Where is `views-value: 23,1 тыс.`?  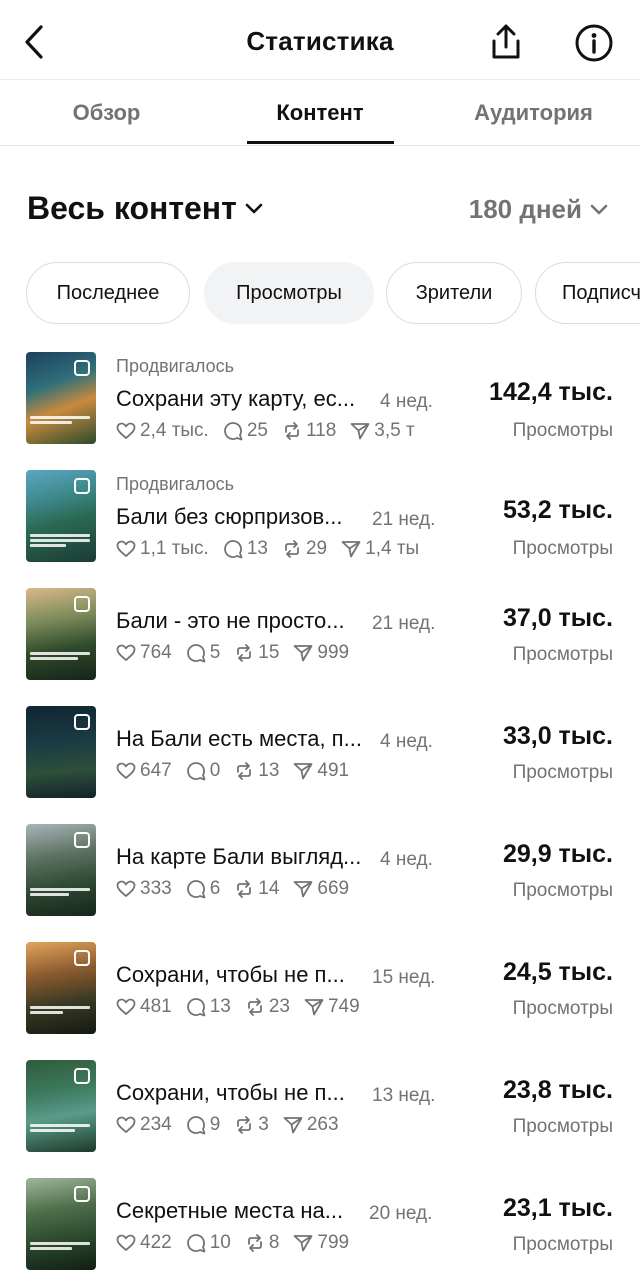
views-value: 23,1 тыс. is located at coordinates (557, 1208).